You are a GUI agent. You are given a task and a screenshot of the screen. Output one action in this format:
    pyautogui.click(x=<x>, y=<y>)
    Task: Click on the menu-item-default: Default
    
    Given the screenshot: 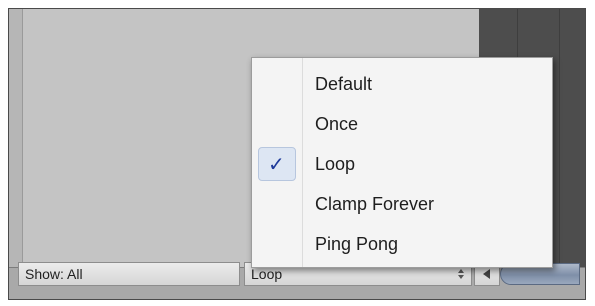 What is the action you would take?
    pyautogui.click(x=402, y=84)
    